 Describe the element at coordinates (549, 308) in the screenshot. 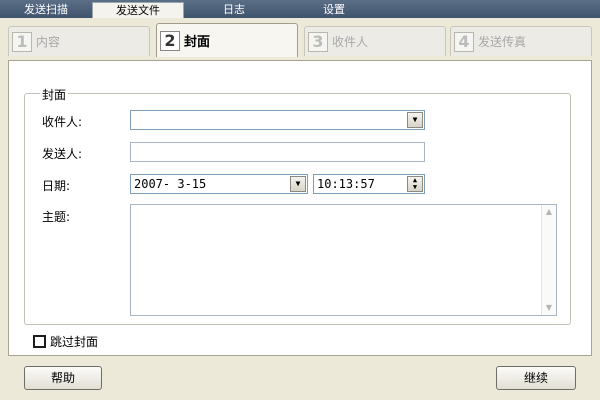

I see `scroll-down-icon: ▼` at that location.